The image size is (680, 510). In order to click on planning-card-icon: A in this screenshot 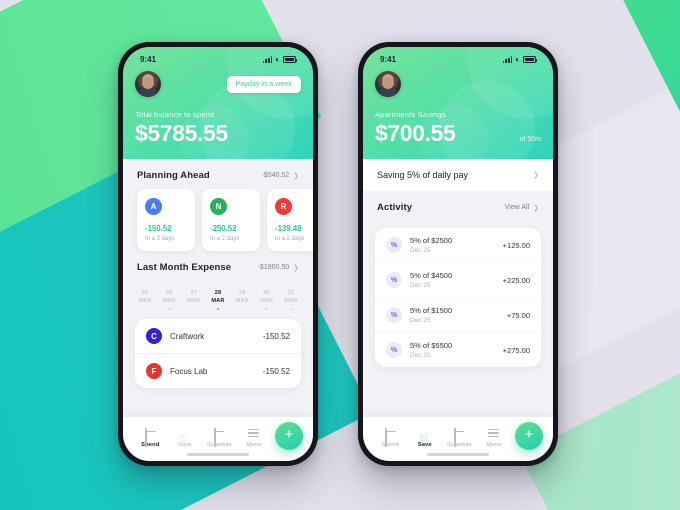, I will do `click(153, 206)`.